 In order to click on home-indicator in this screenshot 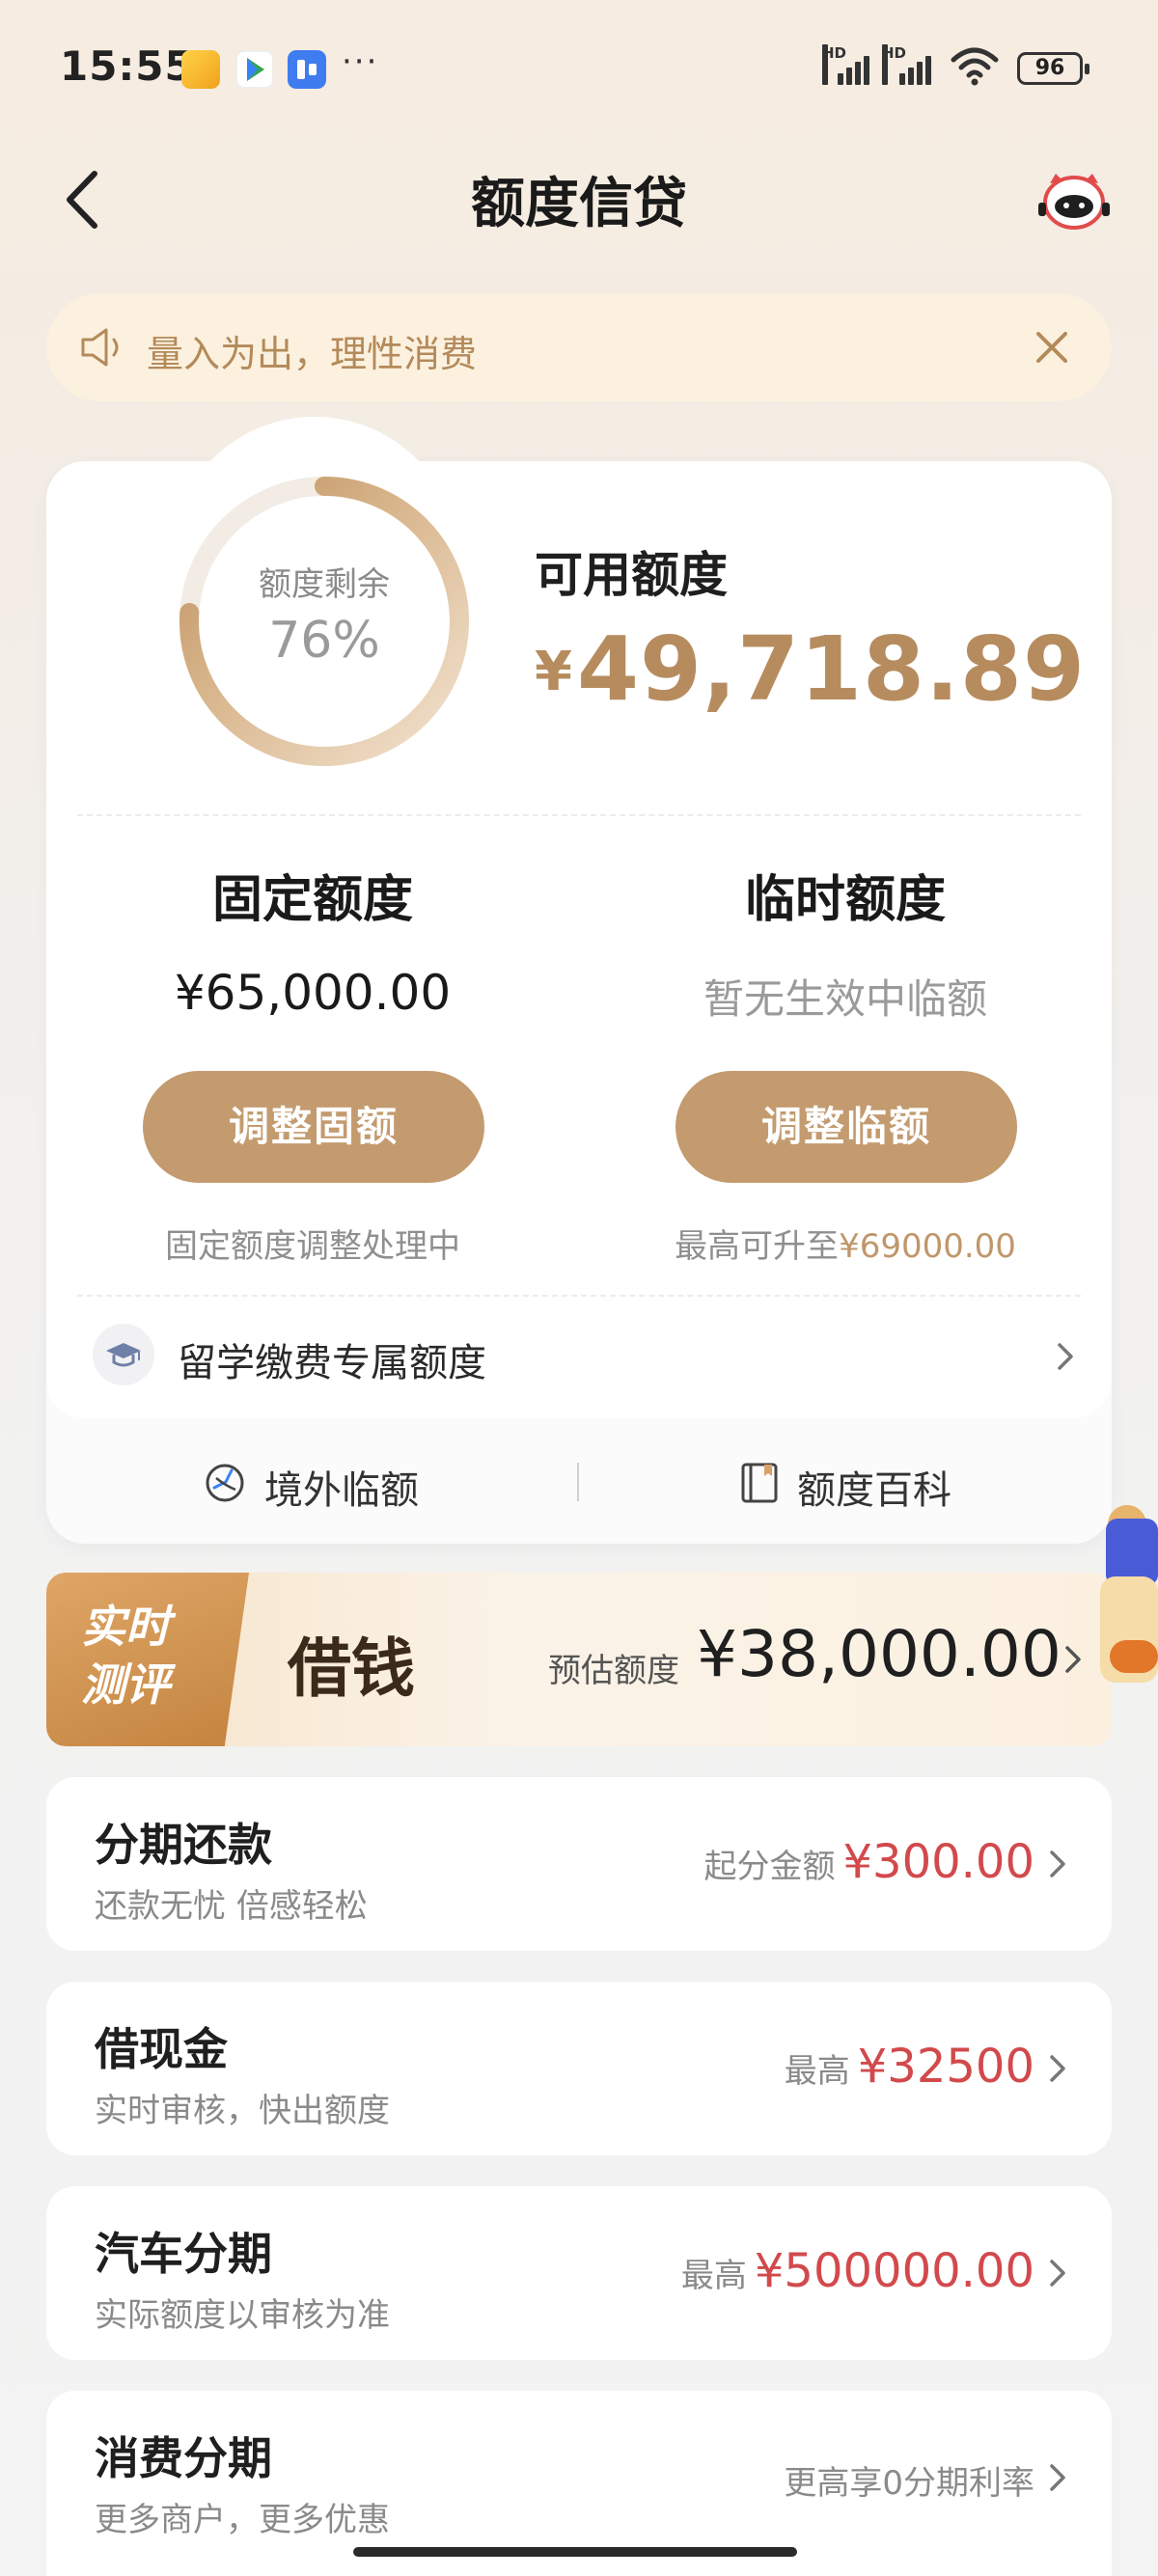, I will do `click(575, 2552)`.